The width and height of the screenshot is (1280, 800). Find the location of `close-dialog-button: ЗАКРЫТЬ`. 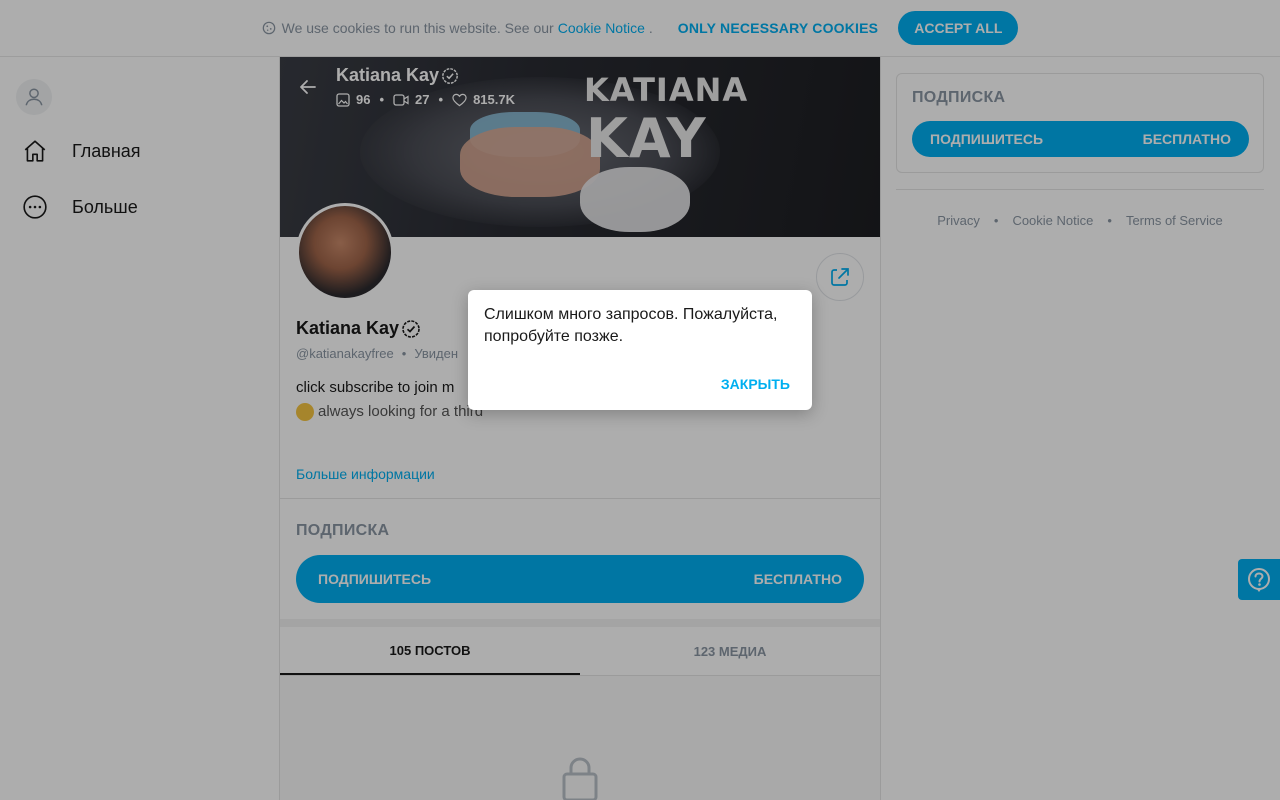

close-dialog-button: ЗАКРЫТЬ is located at coordinates (755, 384).